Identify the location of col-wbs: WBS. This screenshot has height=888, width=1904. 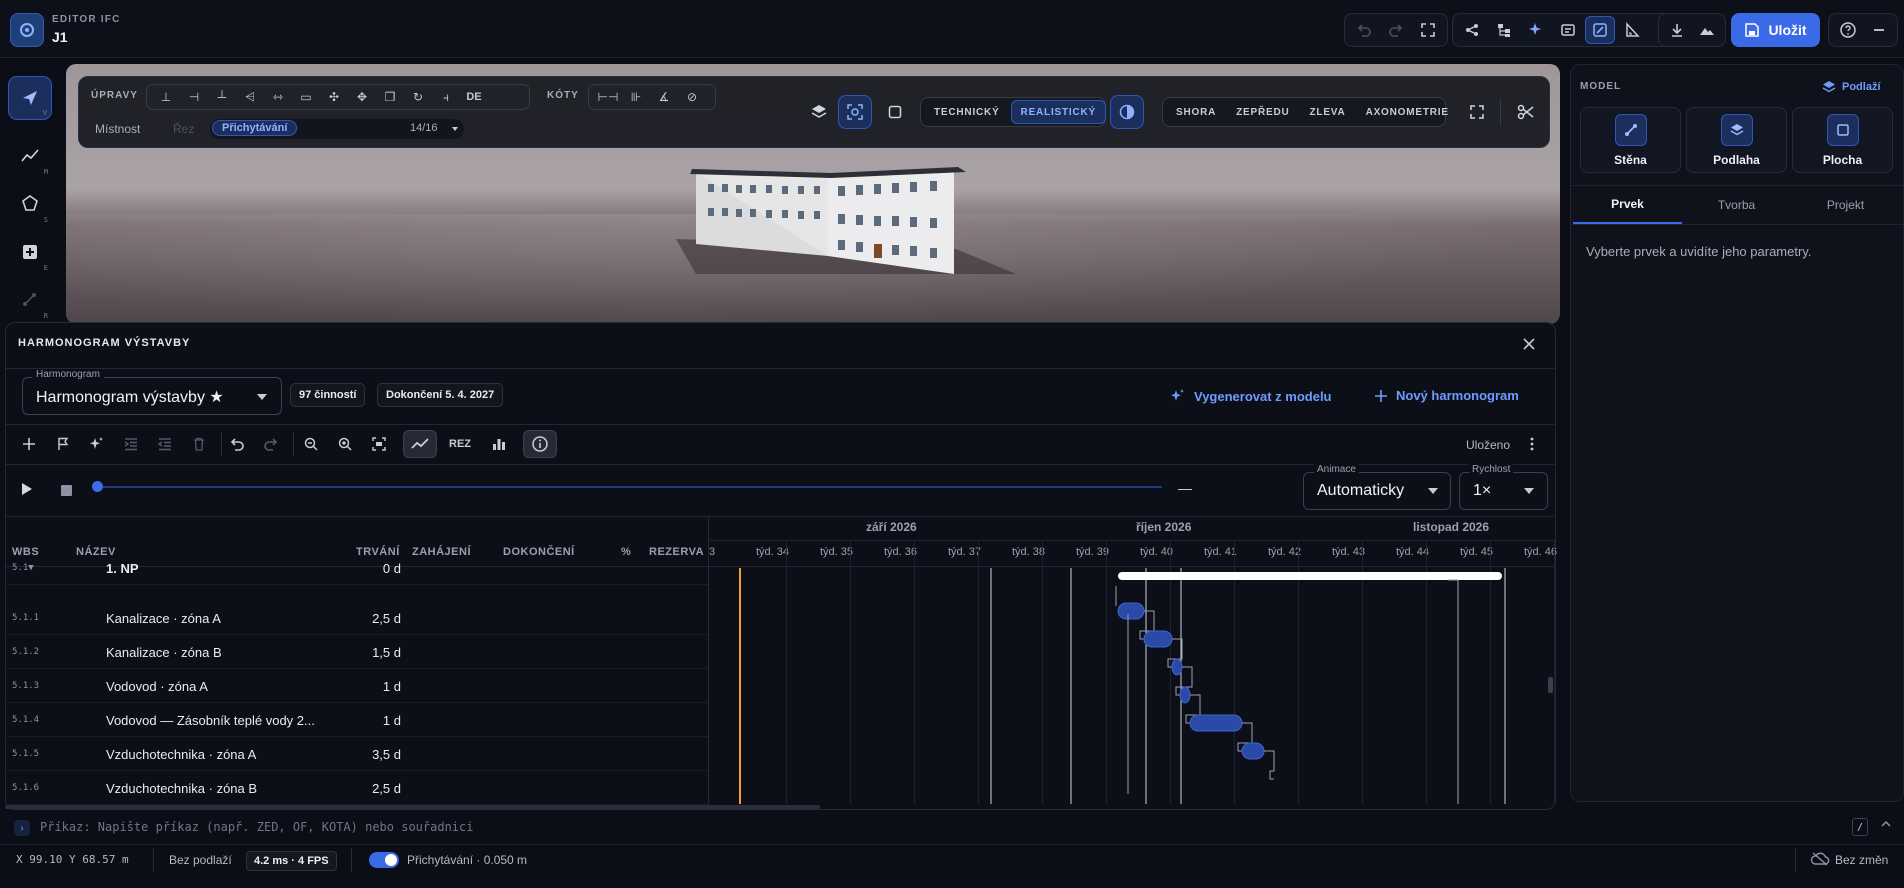
(25, 552).